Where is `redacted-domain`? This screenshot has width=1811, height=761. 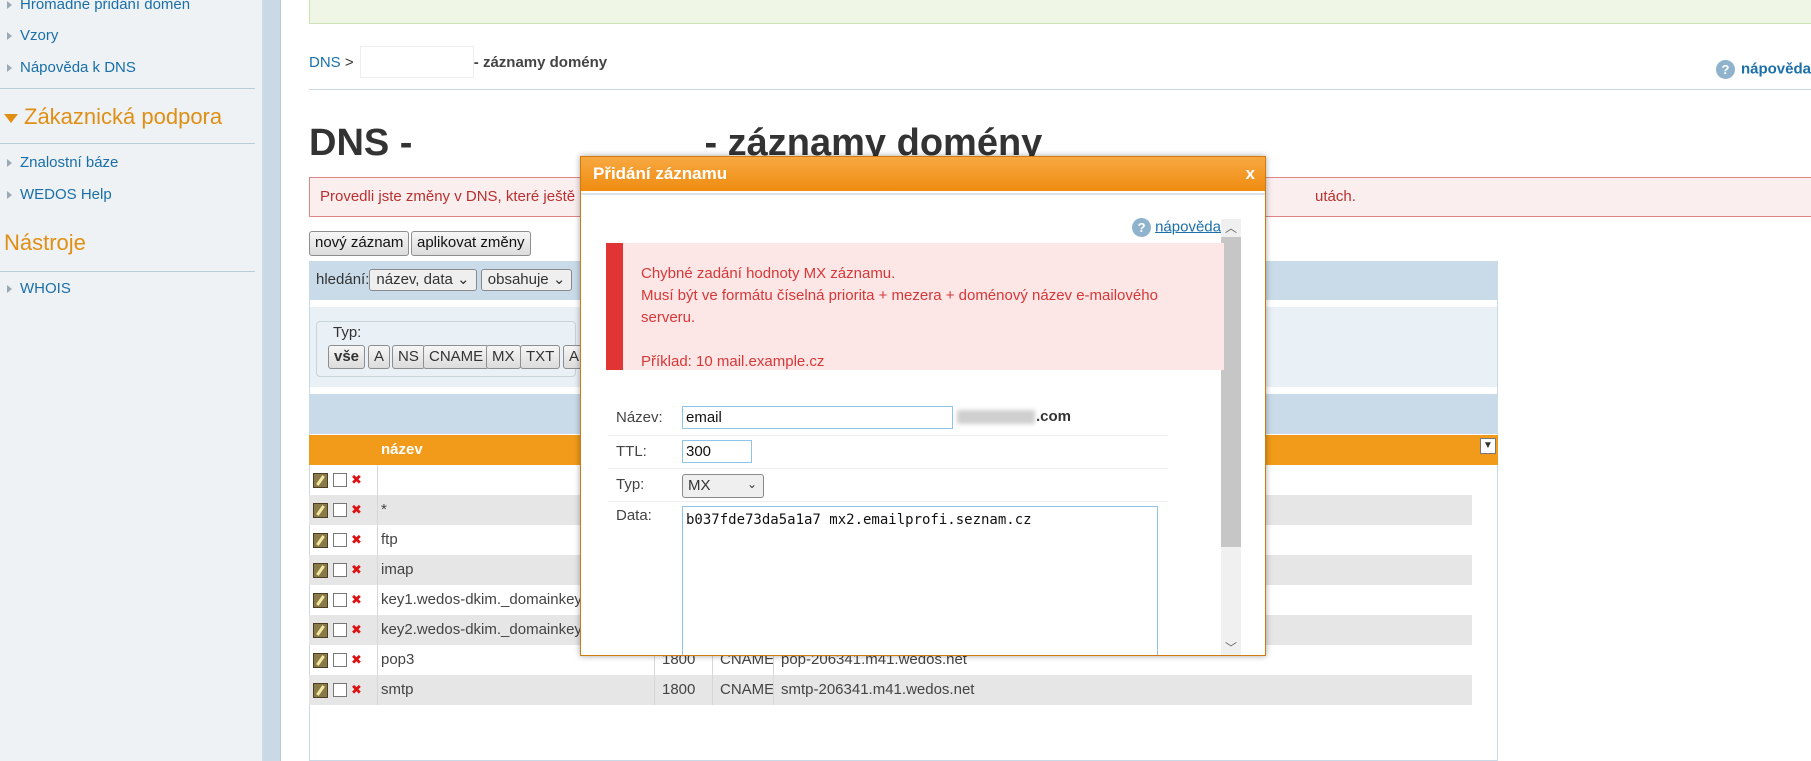
redacted-domain is located at coordinates (416, 62).